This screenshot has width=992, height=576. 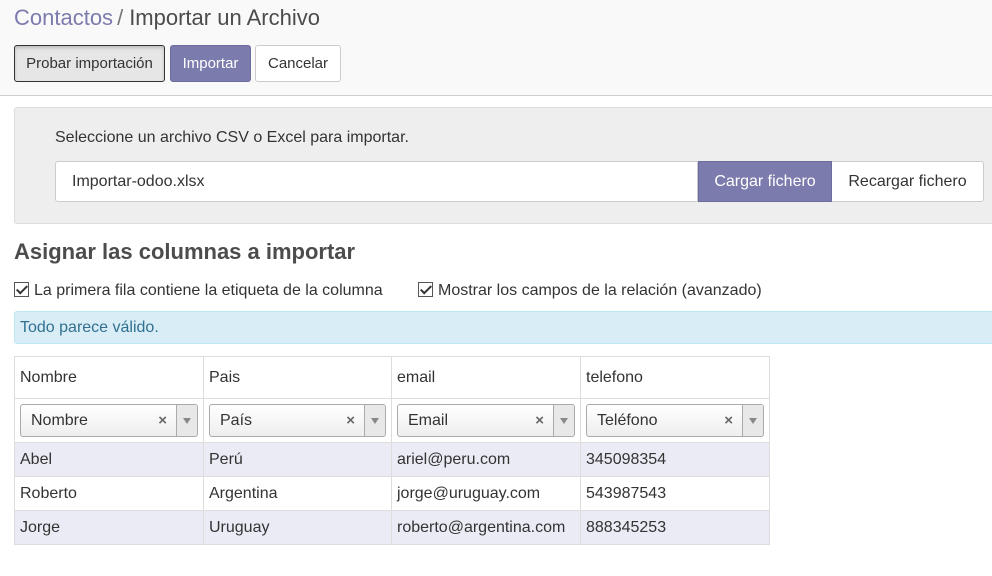 What do you see at coordinates (109, 377) in the screenshot?
I see `column-header: Nombre` at bounding box center [109, 377].